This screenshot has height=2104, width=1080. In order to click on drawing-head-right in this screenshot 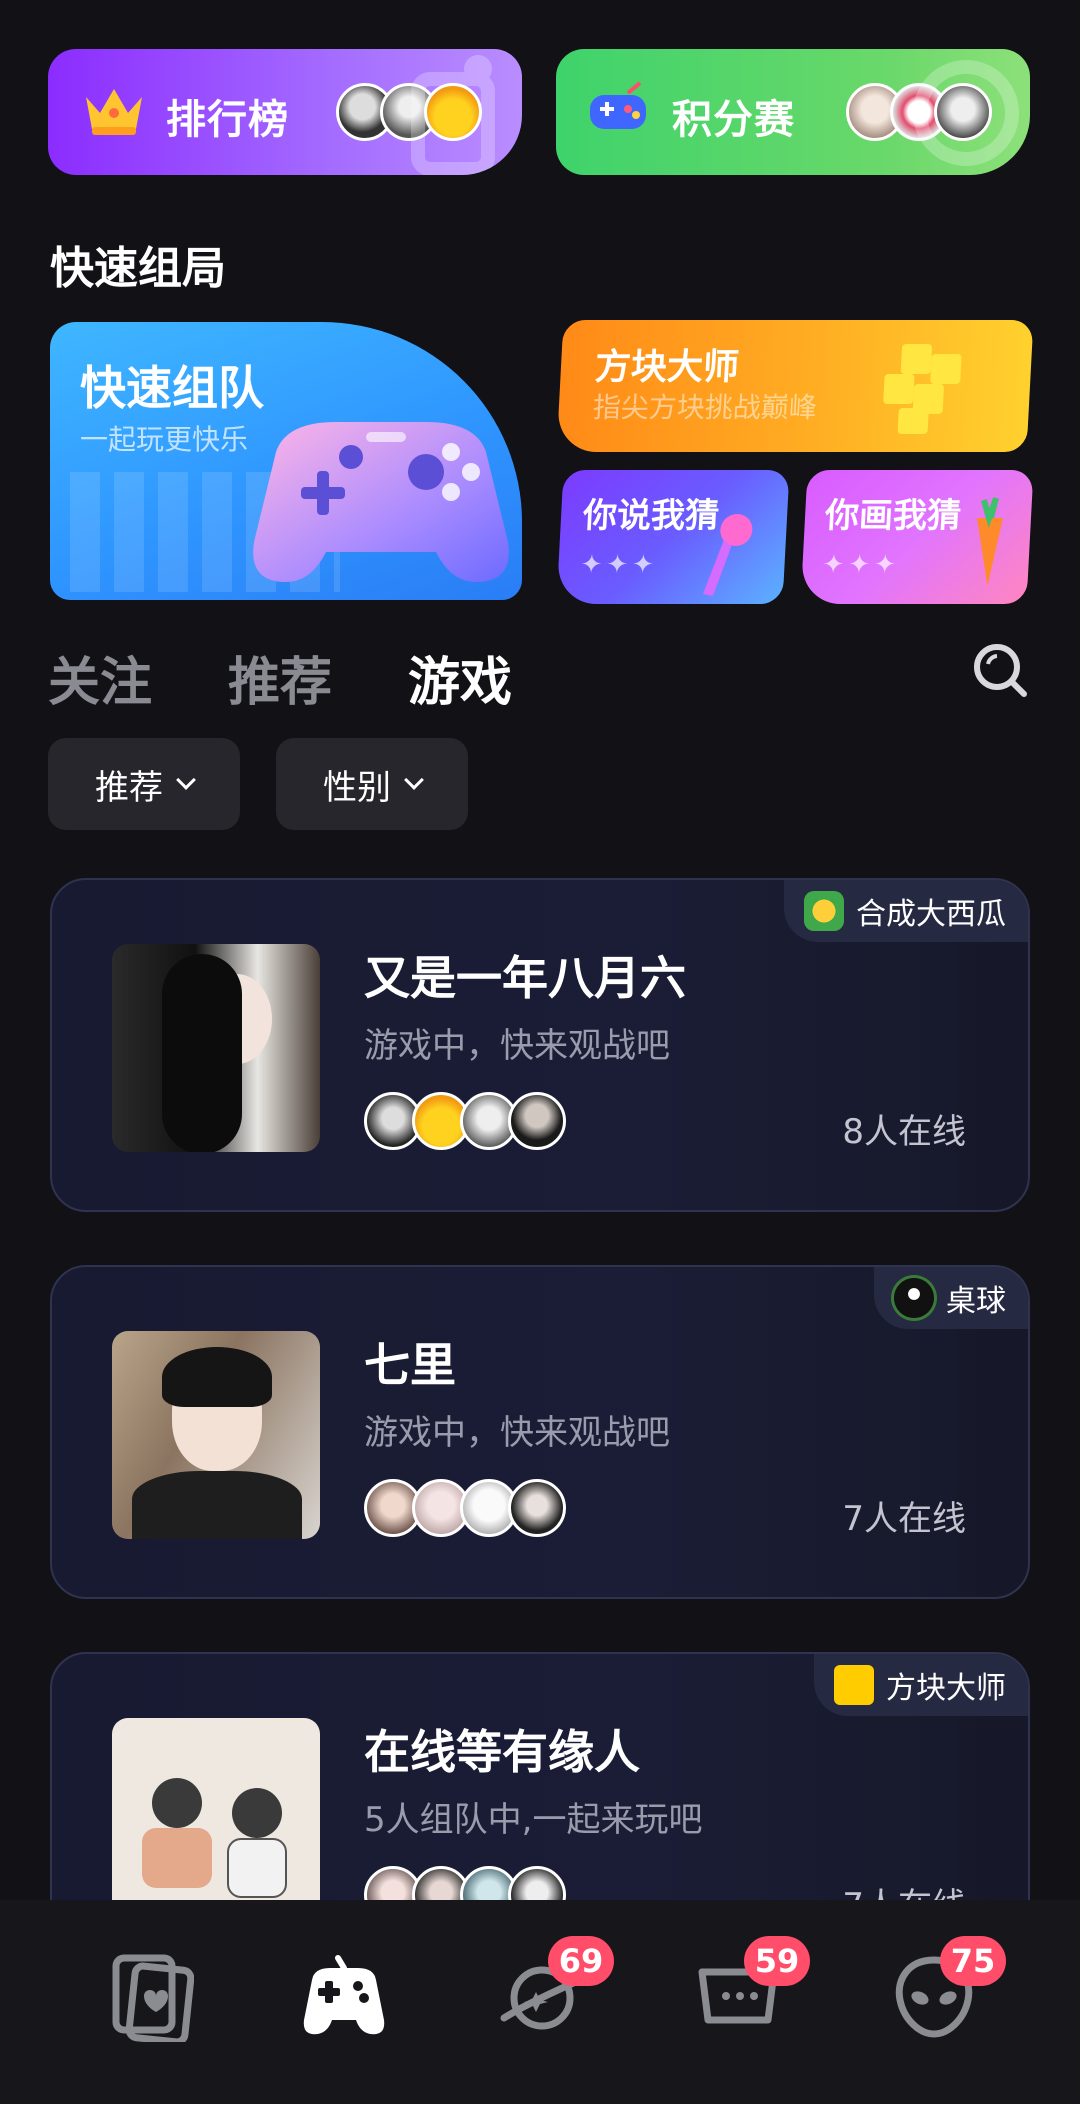, I will do `click(257, 1813)`.